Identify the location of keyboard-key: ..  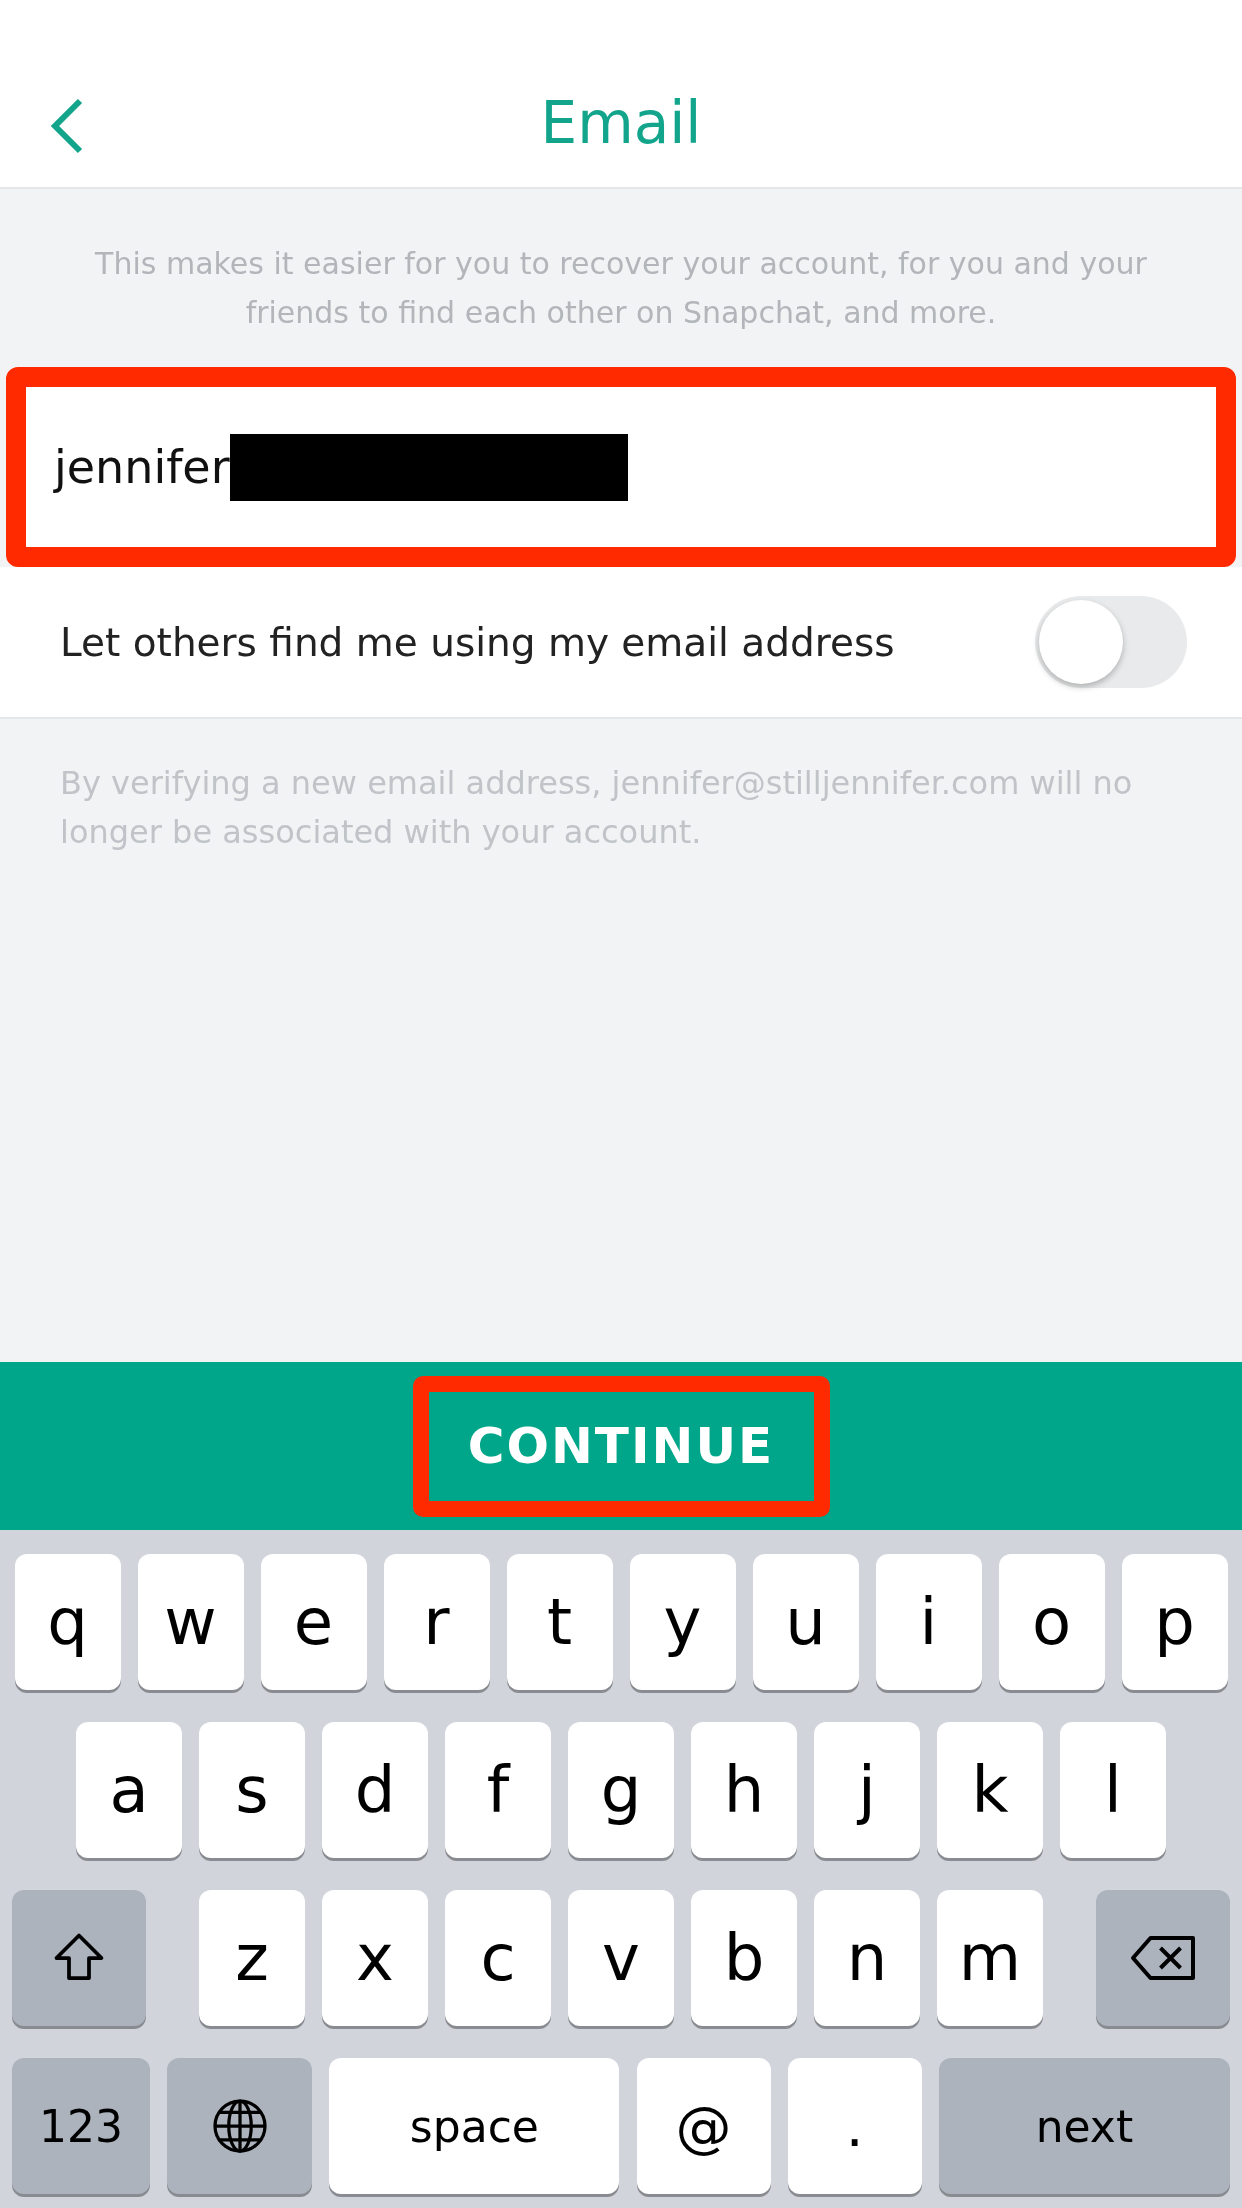
(854, 2126).